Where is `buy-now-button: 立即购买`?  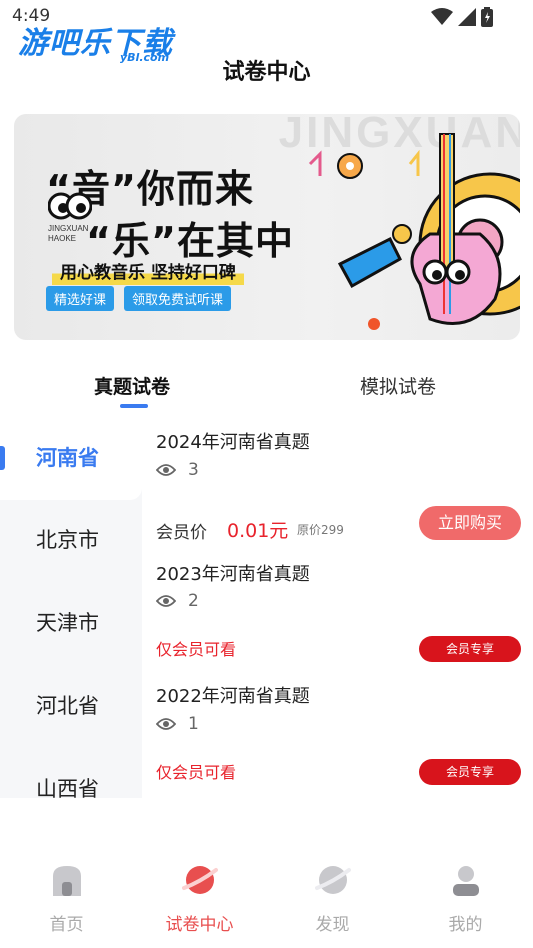 buy-now-button: 立即购买 is located at coordinates (470, 523).